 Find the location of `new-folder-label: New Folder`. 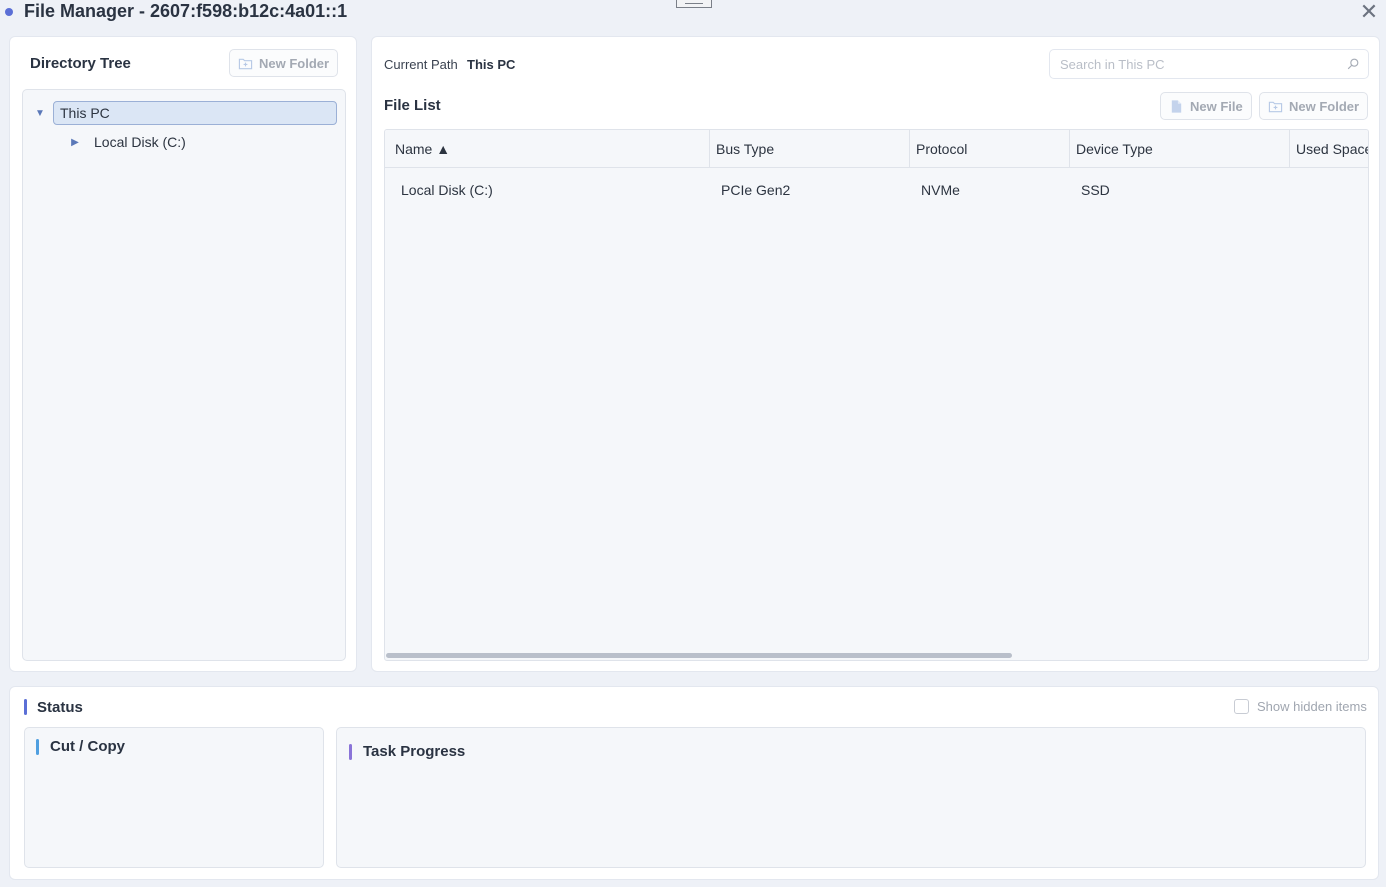

new-folder-label: New Folder is located at coordinates (1324, 106).